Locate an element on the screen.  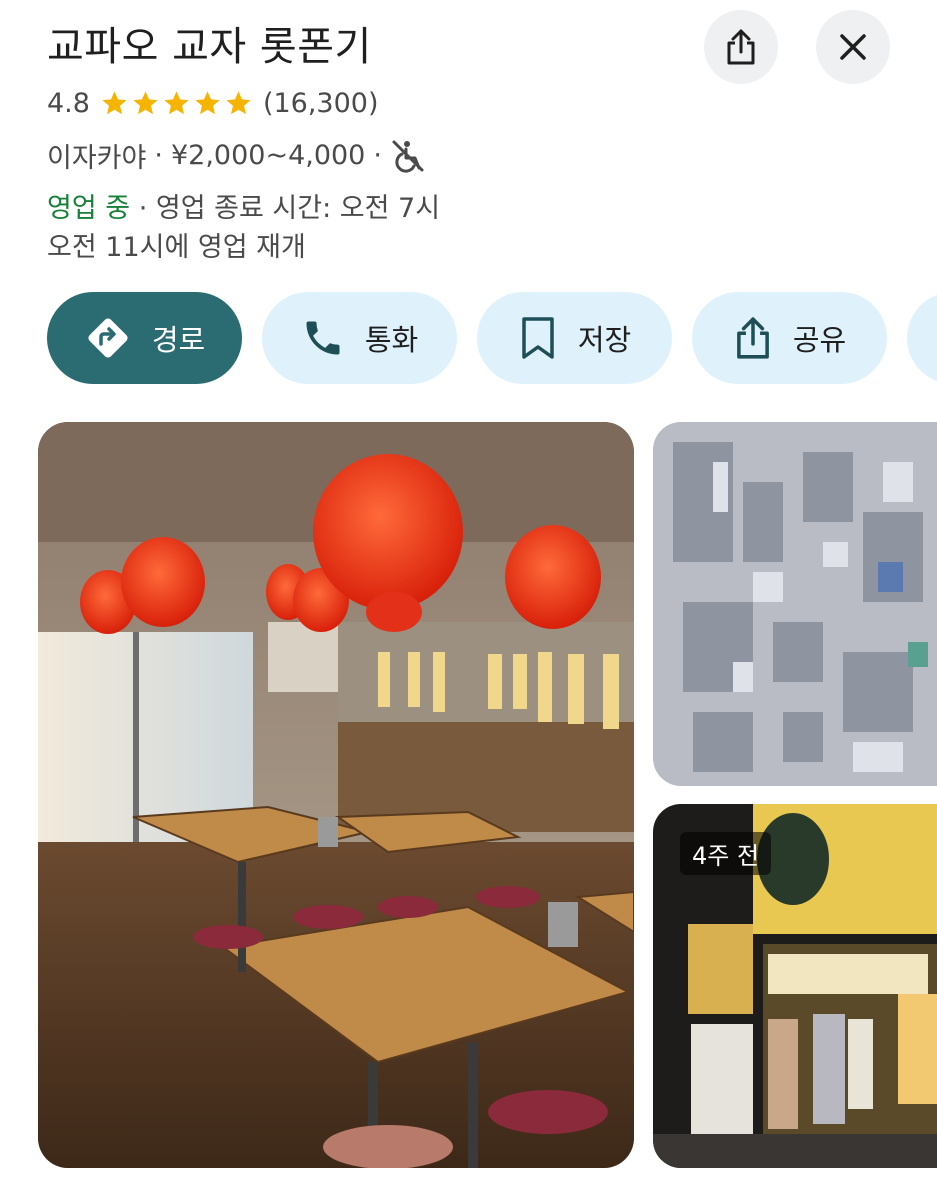
review-count: (16,300) is located at coordinates (321, 103).